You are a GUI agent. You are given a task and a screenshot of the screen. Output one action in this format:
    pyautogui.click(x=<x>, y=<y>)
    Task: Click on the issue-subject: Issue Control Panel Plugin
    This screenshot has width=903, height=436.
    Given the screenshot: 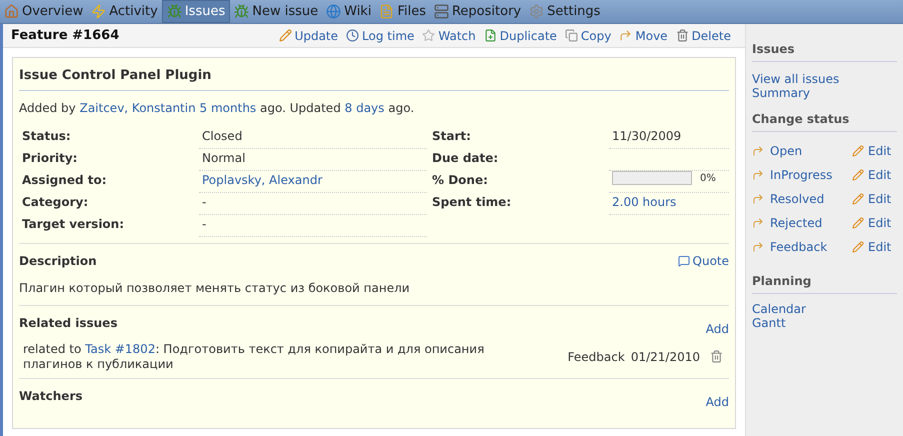 What is the action you would take?
    pyautogui.click(x=374, y=78)
    